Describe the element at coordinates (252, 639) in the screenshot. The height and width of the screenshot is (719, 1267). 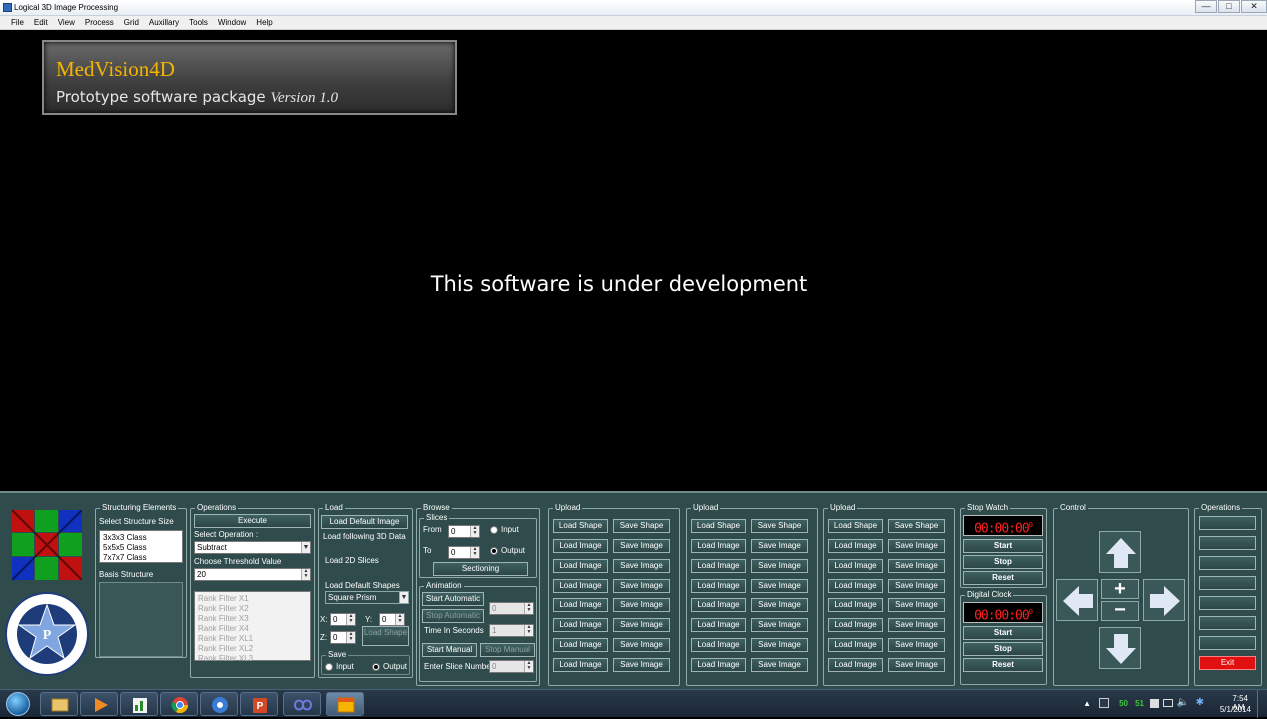
I see `list-item: Rank Filter XL1` at that location.